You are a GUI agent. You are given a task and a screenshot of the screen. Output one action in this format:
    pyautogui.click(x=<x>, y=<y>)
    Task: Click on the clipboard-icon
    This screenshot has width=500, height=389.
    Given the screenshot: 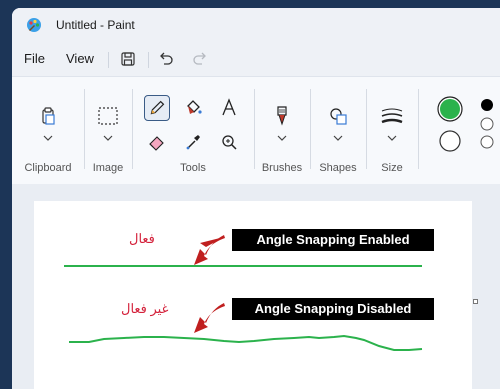 What is the action you would take?
    pyautogui.click(x=48, y=116)
    